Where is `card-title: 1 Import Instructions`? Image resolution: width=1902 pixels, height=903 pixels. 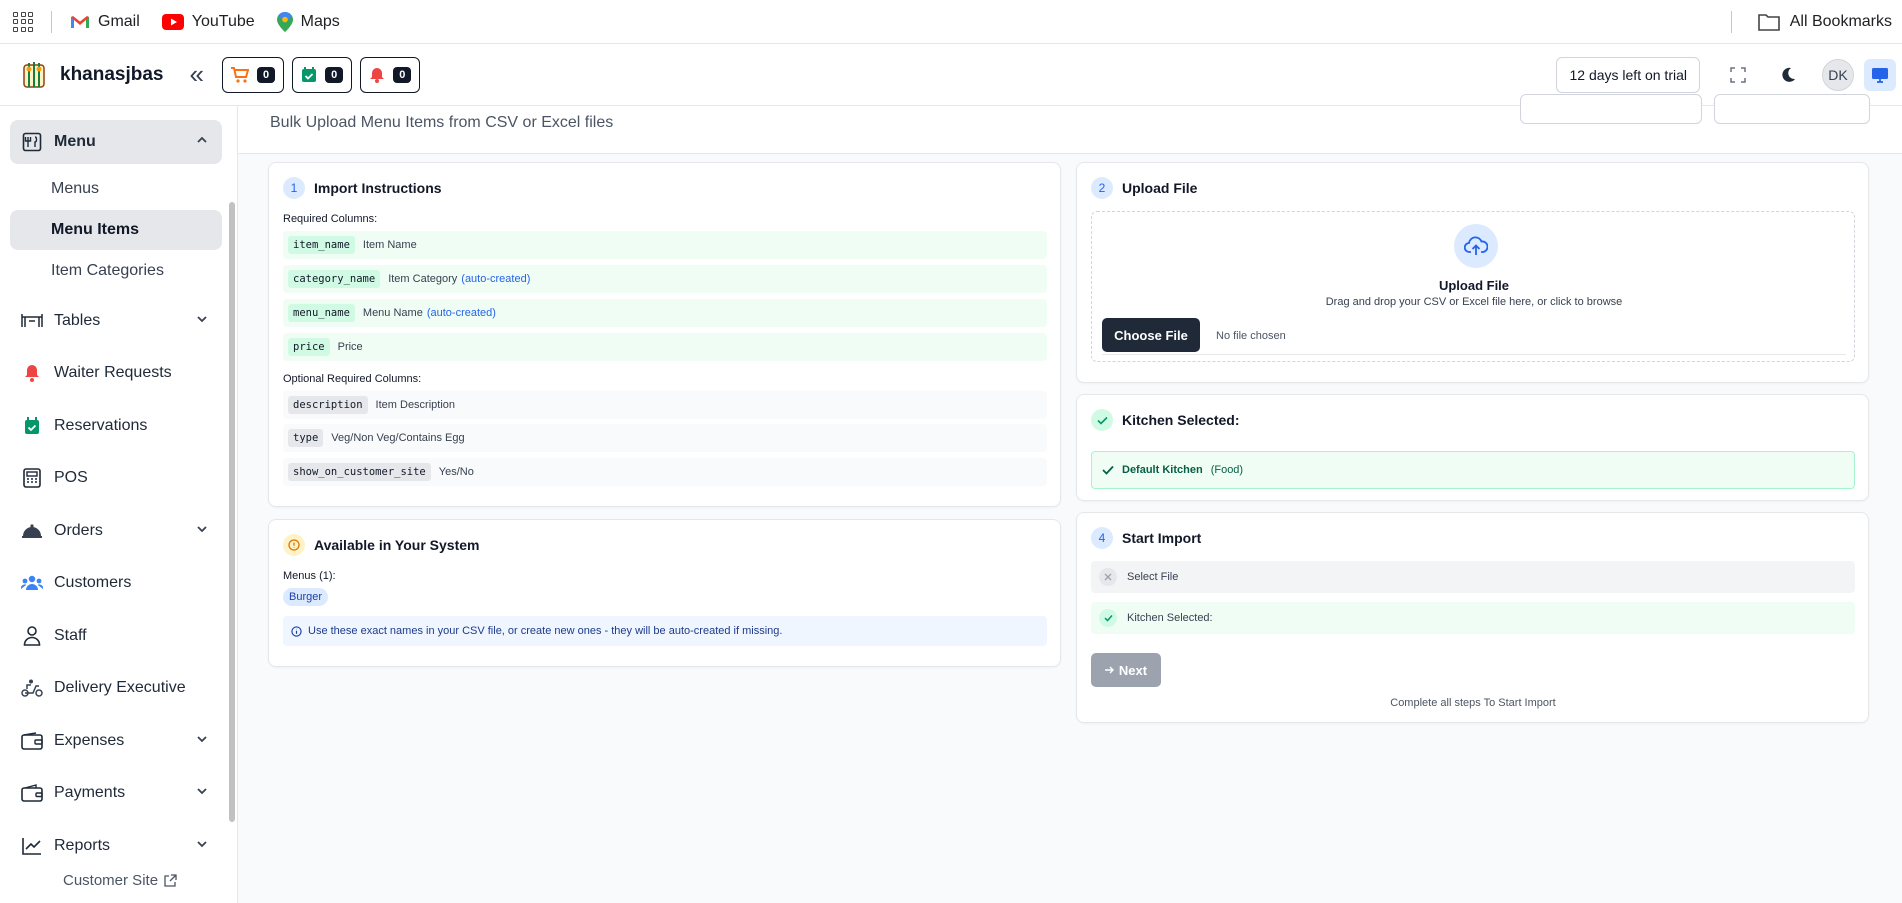
card-title: 1 Import Instructions is located at coordinates (362, 188).